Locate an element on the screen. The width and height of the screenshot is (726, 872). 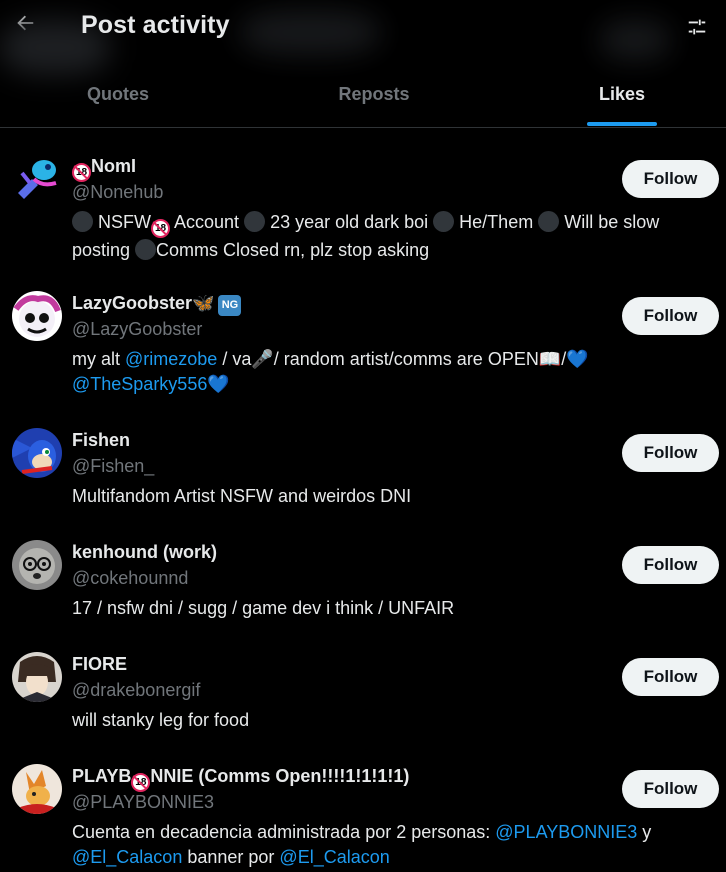
mention-link: @TheSparky556 is located at coordinates (139, 384).